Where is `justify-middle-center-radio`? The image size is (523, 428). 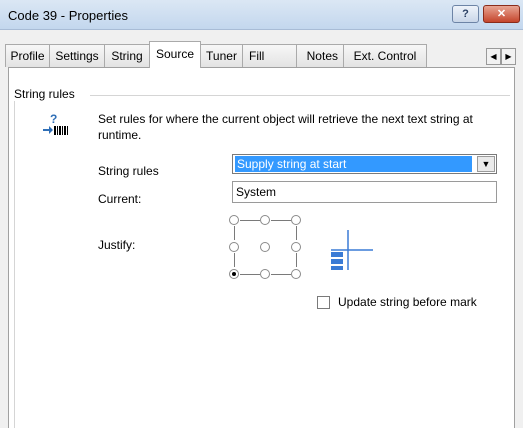
justify-middle-center-radio is located at coordinates (265, 247).